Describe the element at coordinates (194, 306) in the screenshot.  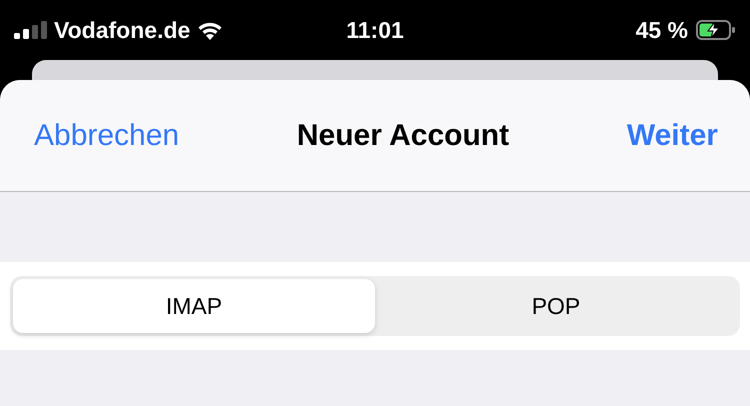
I see `segment-option: IMAP` at that location.